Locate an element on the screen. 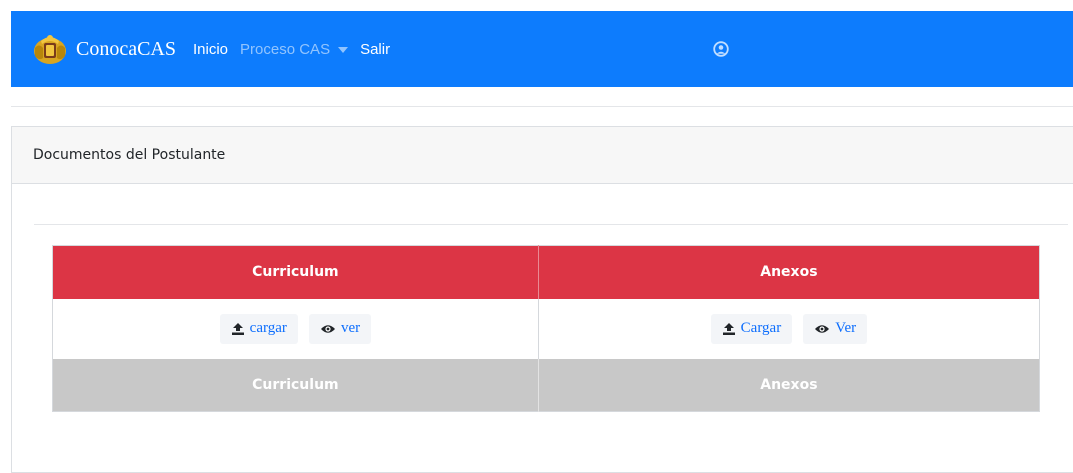  caret-down-icon is located at coordinates (343, 49).